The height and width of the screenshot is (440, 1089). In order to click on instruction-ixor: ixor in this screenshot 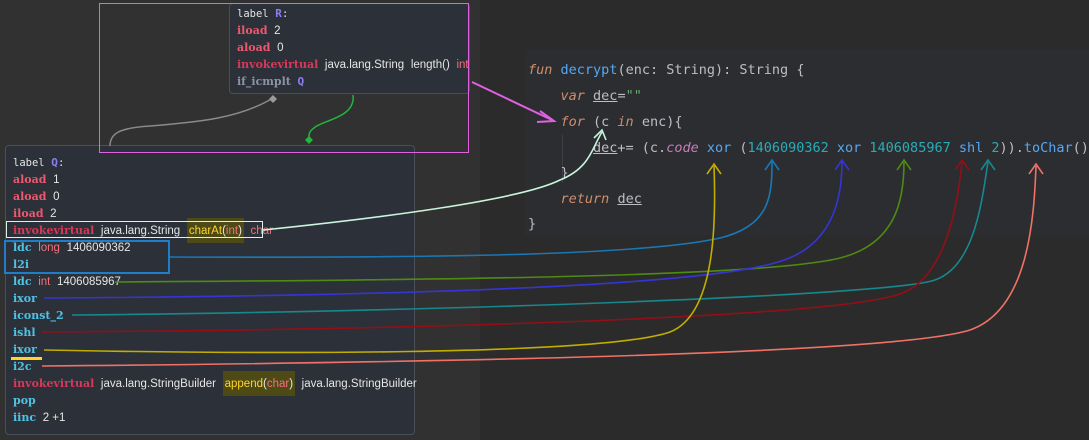, I will do `click(25, 298)`.